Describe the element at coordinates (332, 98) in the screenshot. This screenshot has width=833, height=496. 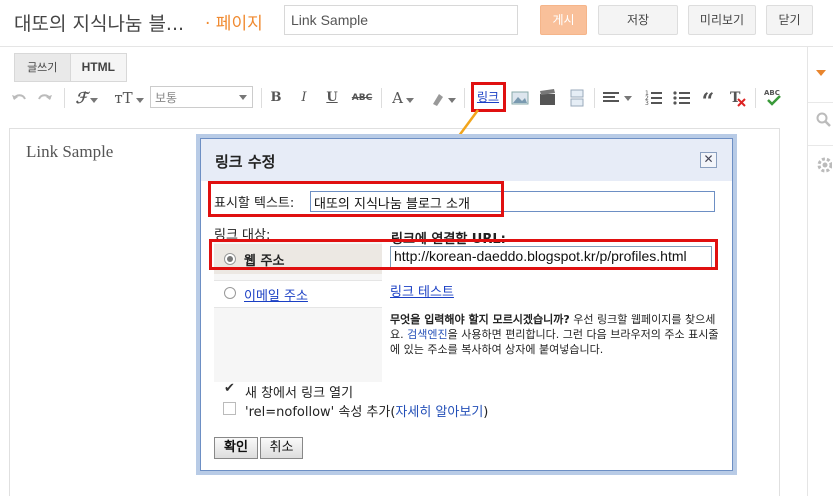
I see `underline-button: U` at that location.